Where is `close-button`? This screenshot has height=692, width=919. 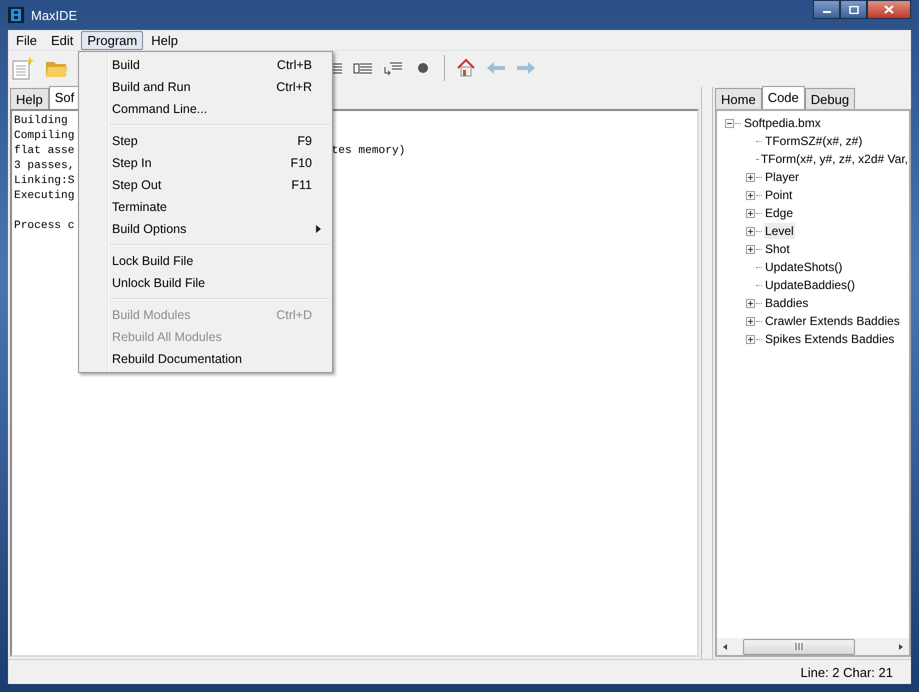
close-button is located at coordinates (889, 9).